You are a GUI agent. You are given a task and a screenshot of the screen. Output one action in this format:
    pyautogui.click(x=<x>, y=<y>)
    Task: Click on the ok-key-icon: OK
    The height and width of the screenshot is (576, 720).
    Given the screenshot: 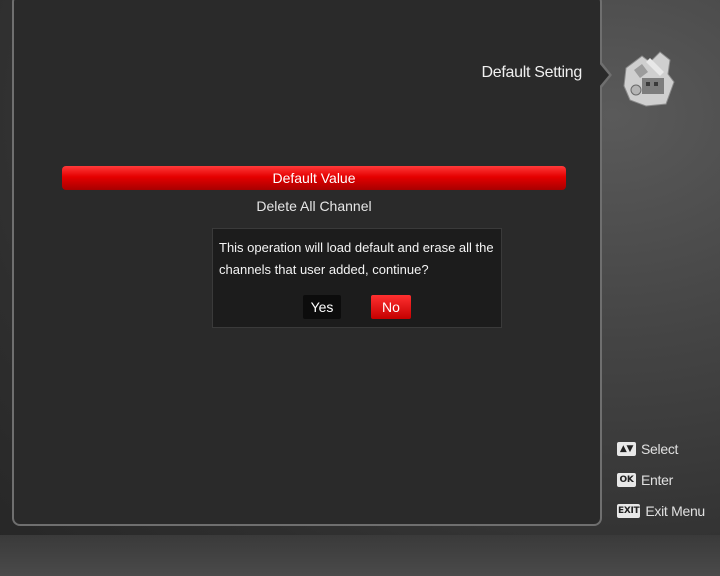 What is the action you would take?
    pyautogui.click(x=626, y=480)
    